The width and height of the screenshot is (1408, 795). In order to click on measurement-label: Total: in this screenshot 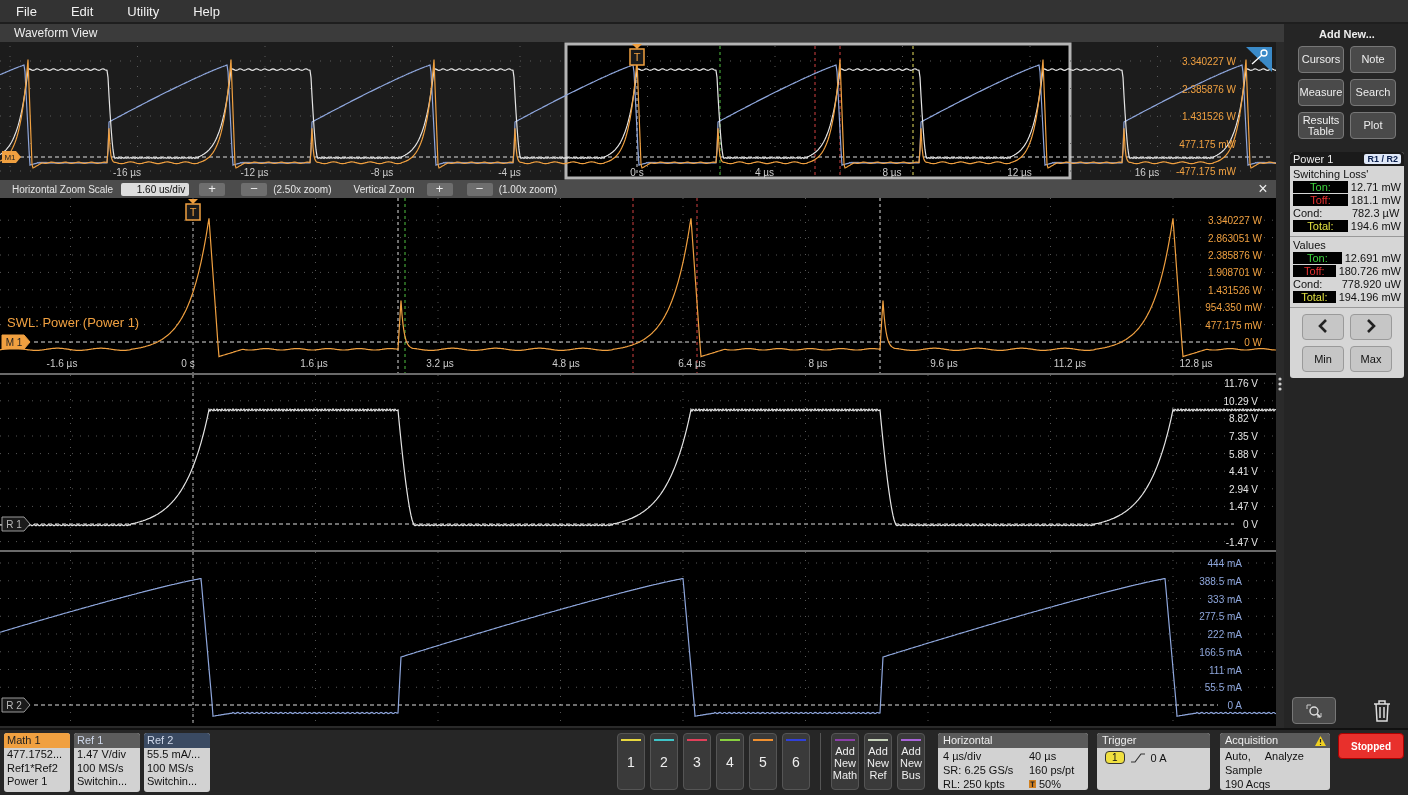, I will do `click(1320, 226)`.